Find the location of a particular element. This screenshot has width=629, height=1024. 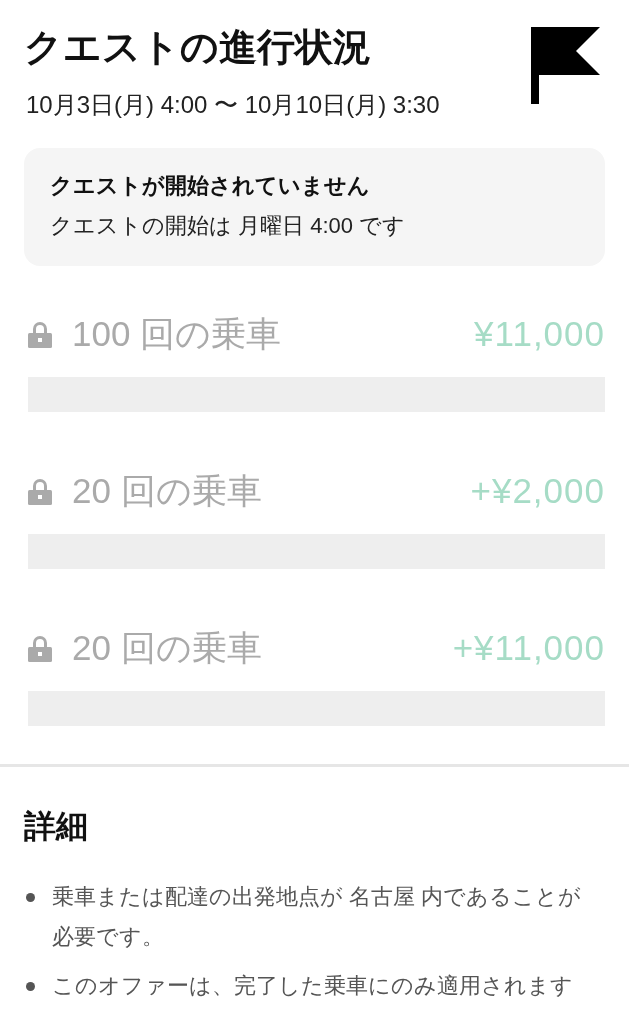

notice-message: クエストの開始は 月曜日 4:00 です is located at coordinates (228, 226).